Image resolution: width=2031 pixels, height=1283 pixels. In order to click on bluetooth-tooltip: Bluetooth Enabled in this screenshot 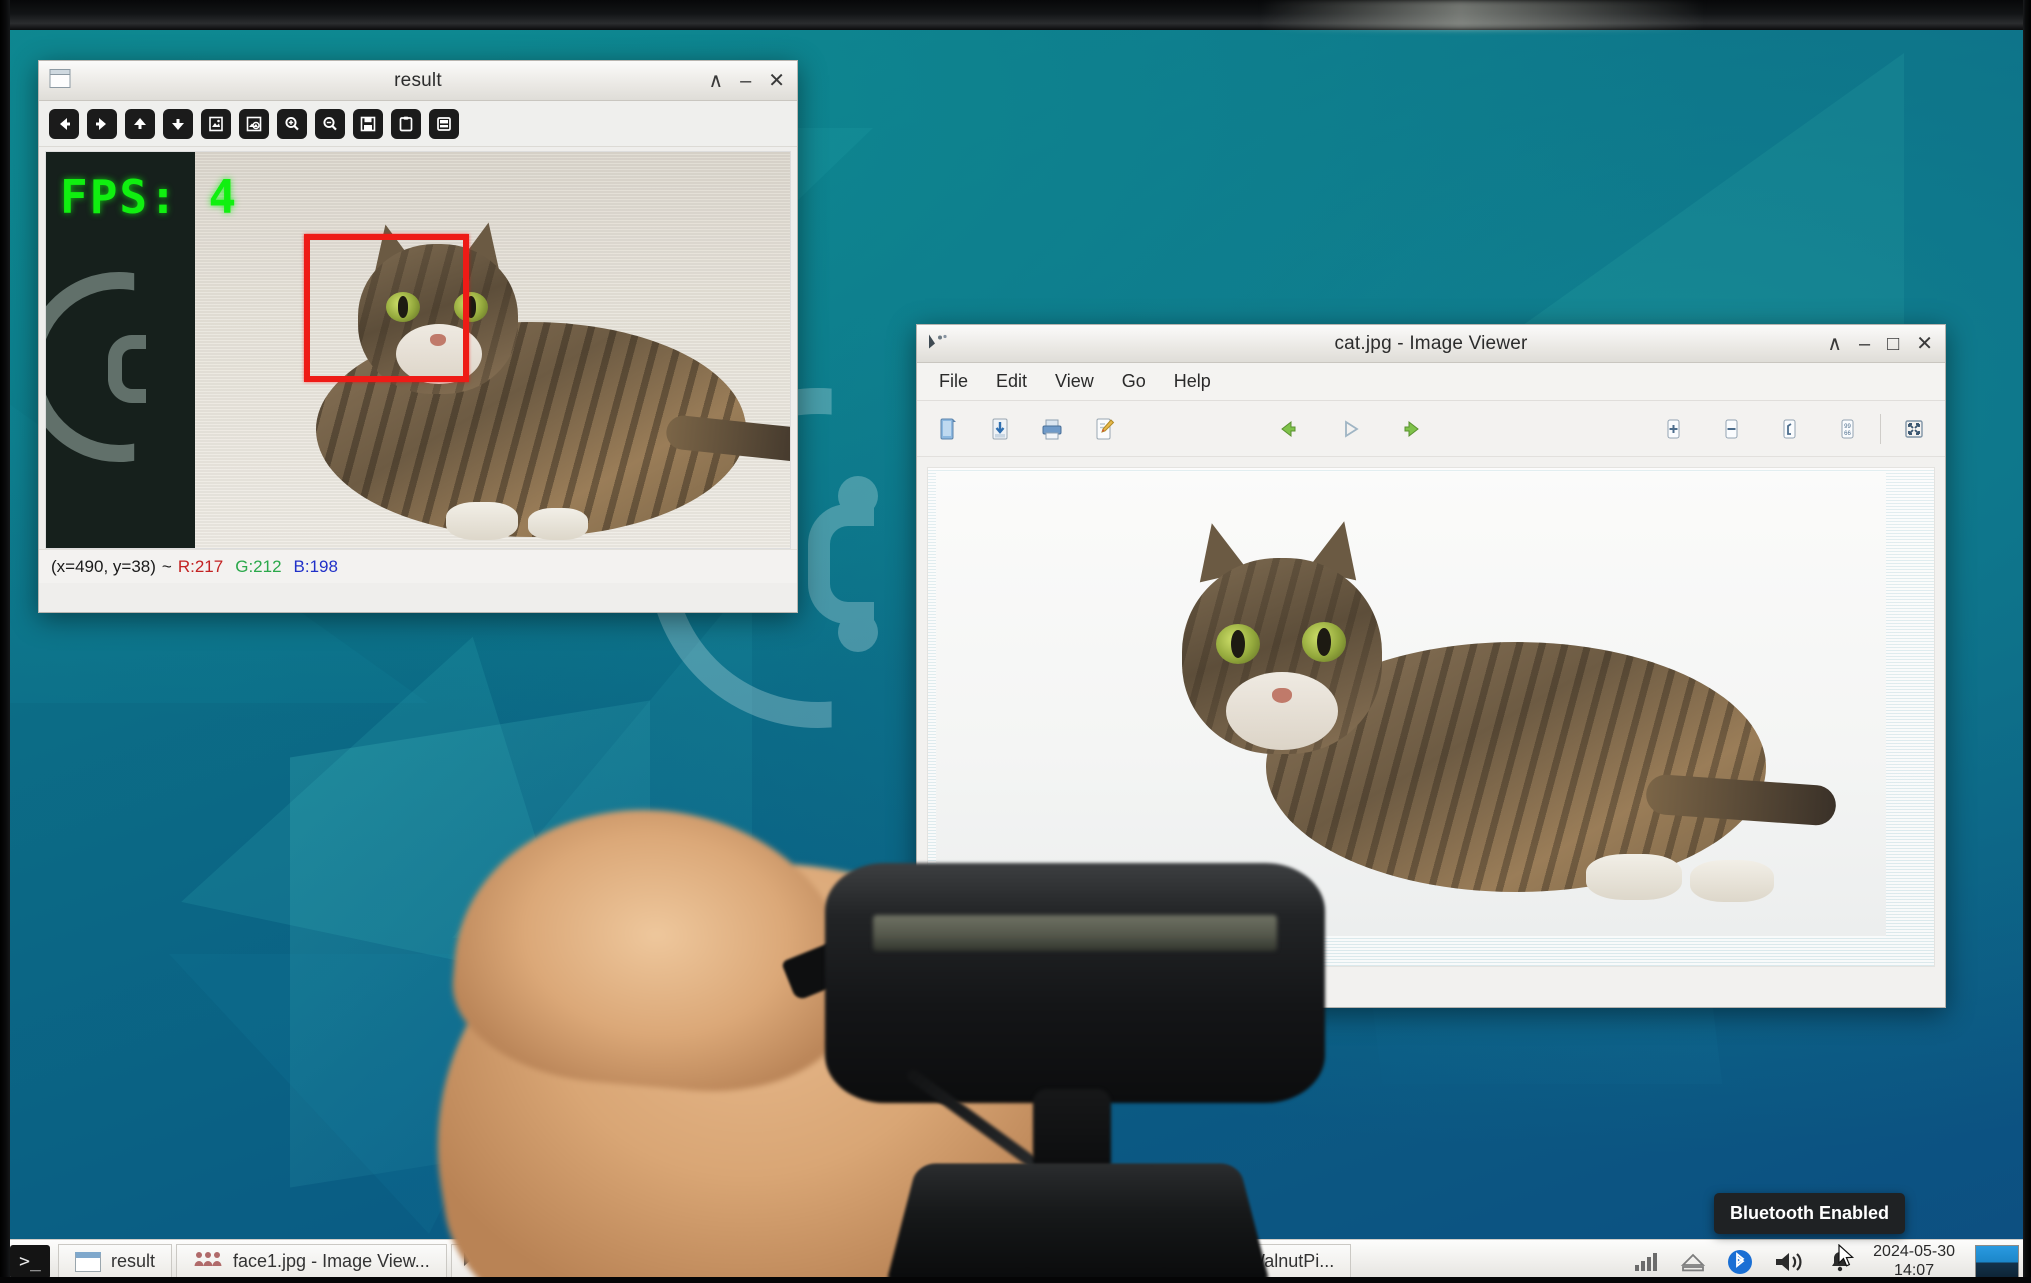, I will do `click(1809, 1213)`.